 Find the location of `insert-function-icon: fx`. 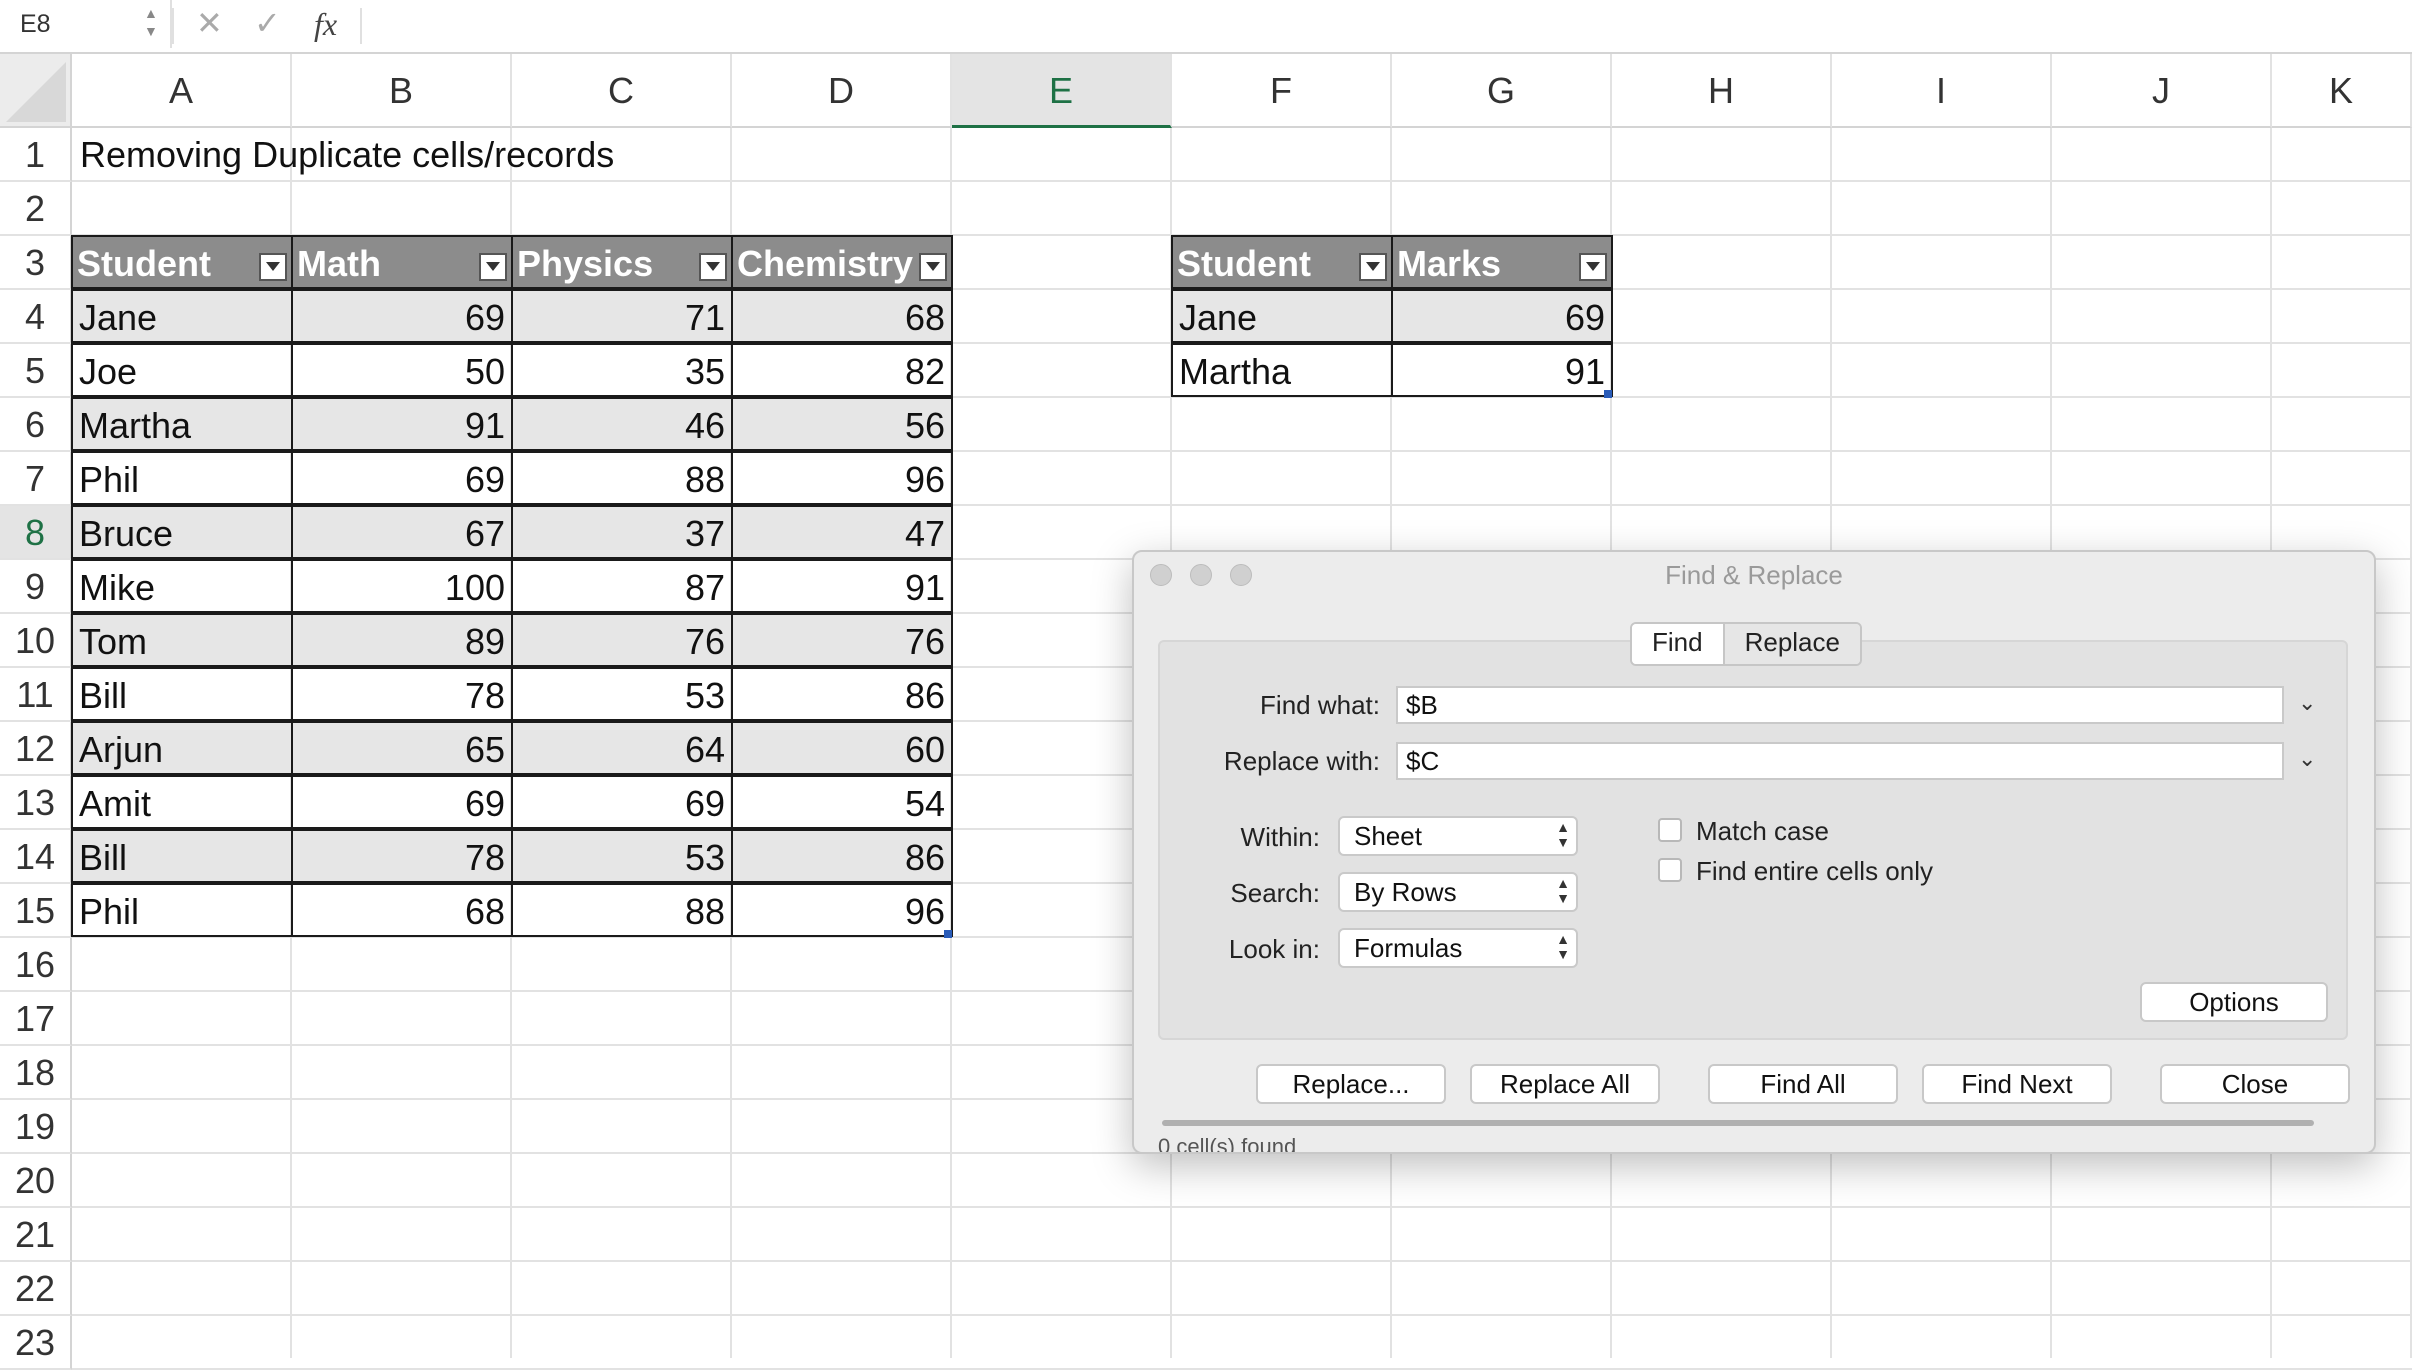

insert-function-icon: fx is located at coordinates (325, 24).